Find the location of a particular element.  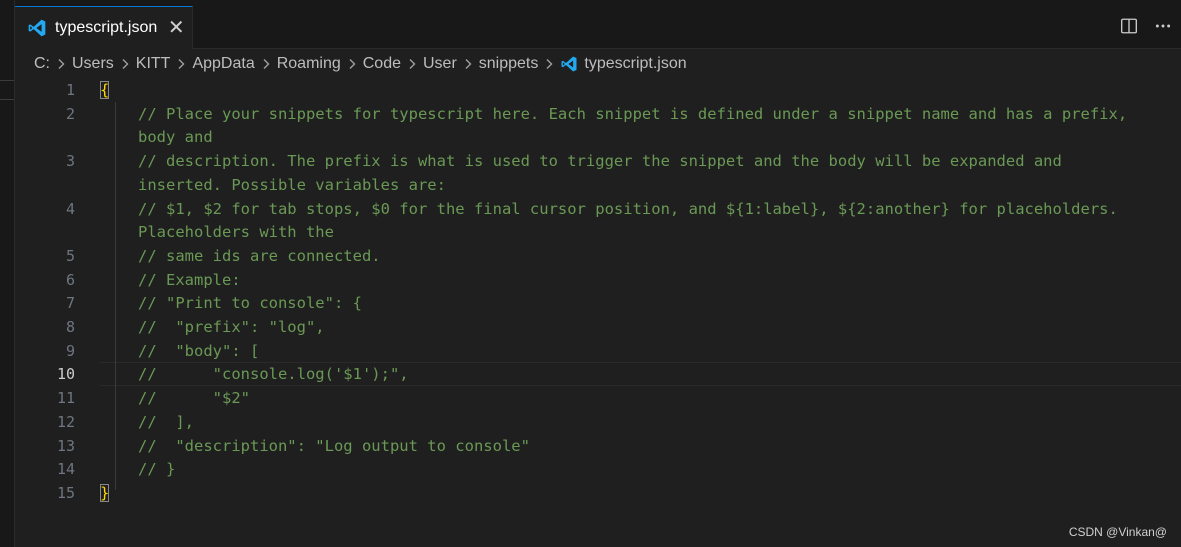

comment-token: Placeholders with the is located at coordinates (236, 232).